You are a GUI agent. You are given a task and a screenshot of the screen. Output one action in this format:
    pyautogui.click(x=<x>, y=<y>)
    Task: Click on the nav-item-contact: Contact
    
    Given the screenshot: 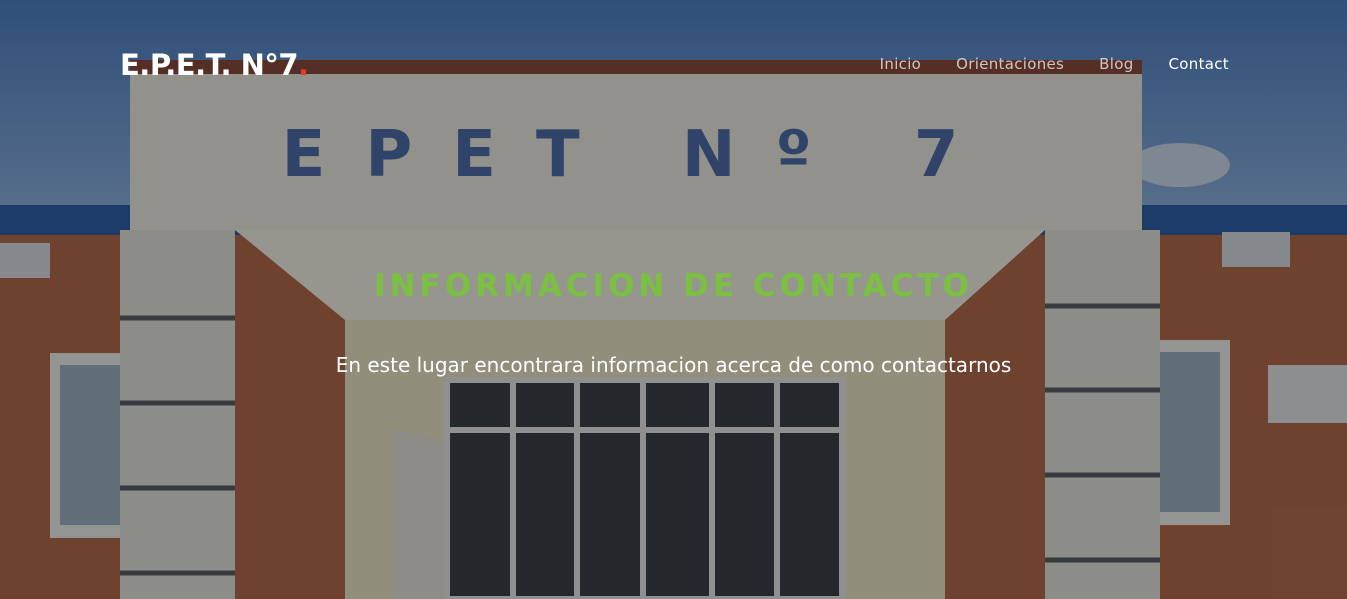 What is the action you would take?
    pyautogui.click(x=1199, y=63)
    